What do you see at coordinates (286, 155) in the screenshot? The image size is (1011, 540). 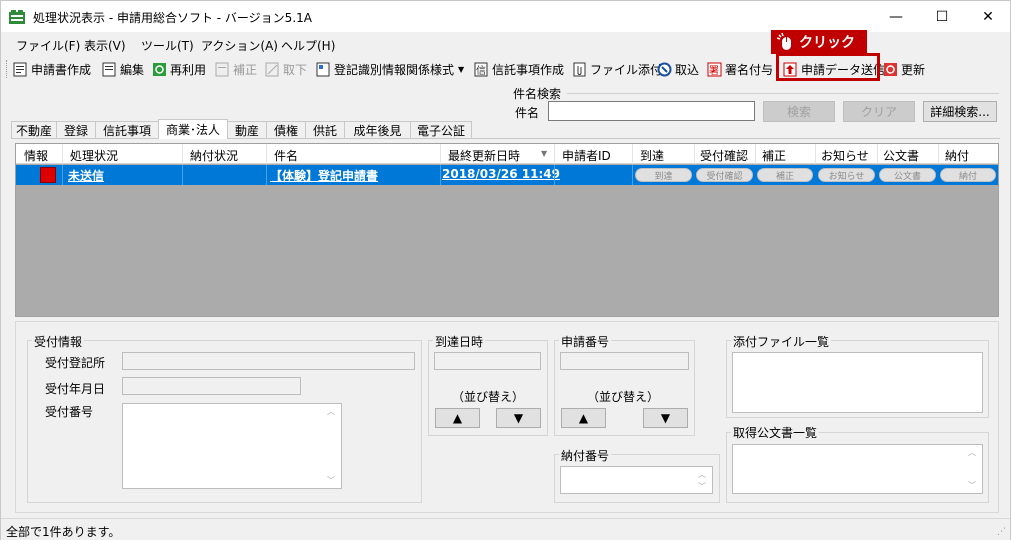 I see `col-subject: 件名` at bounding box center [286, 155].